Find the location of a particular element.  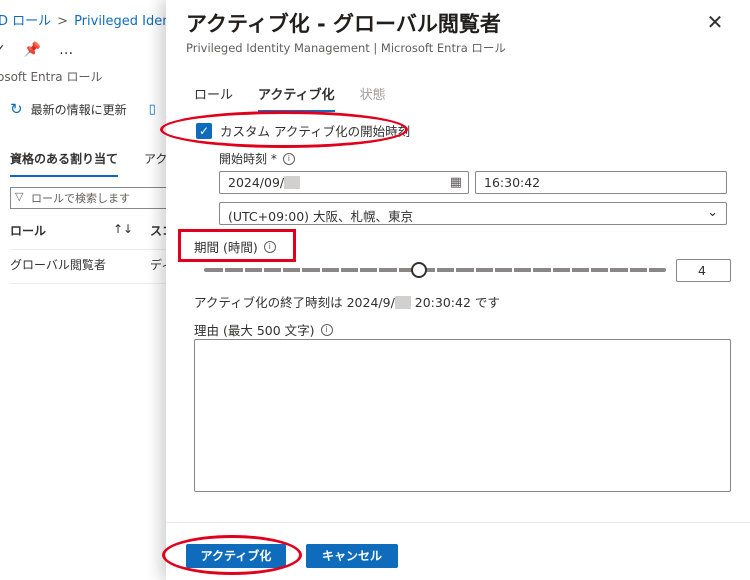

duration-value: 4 is located at coordinates (702, 270).